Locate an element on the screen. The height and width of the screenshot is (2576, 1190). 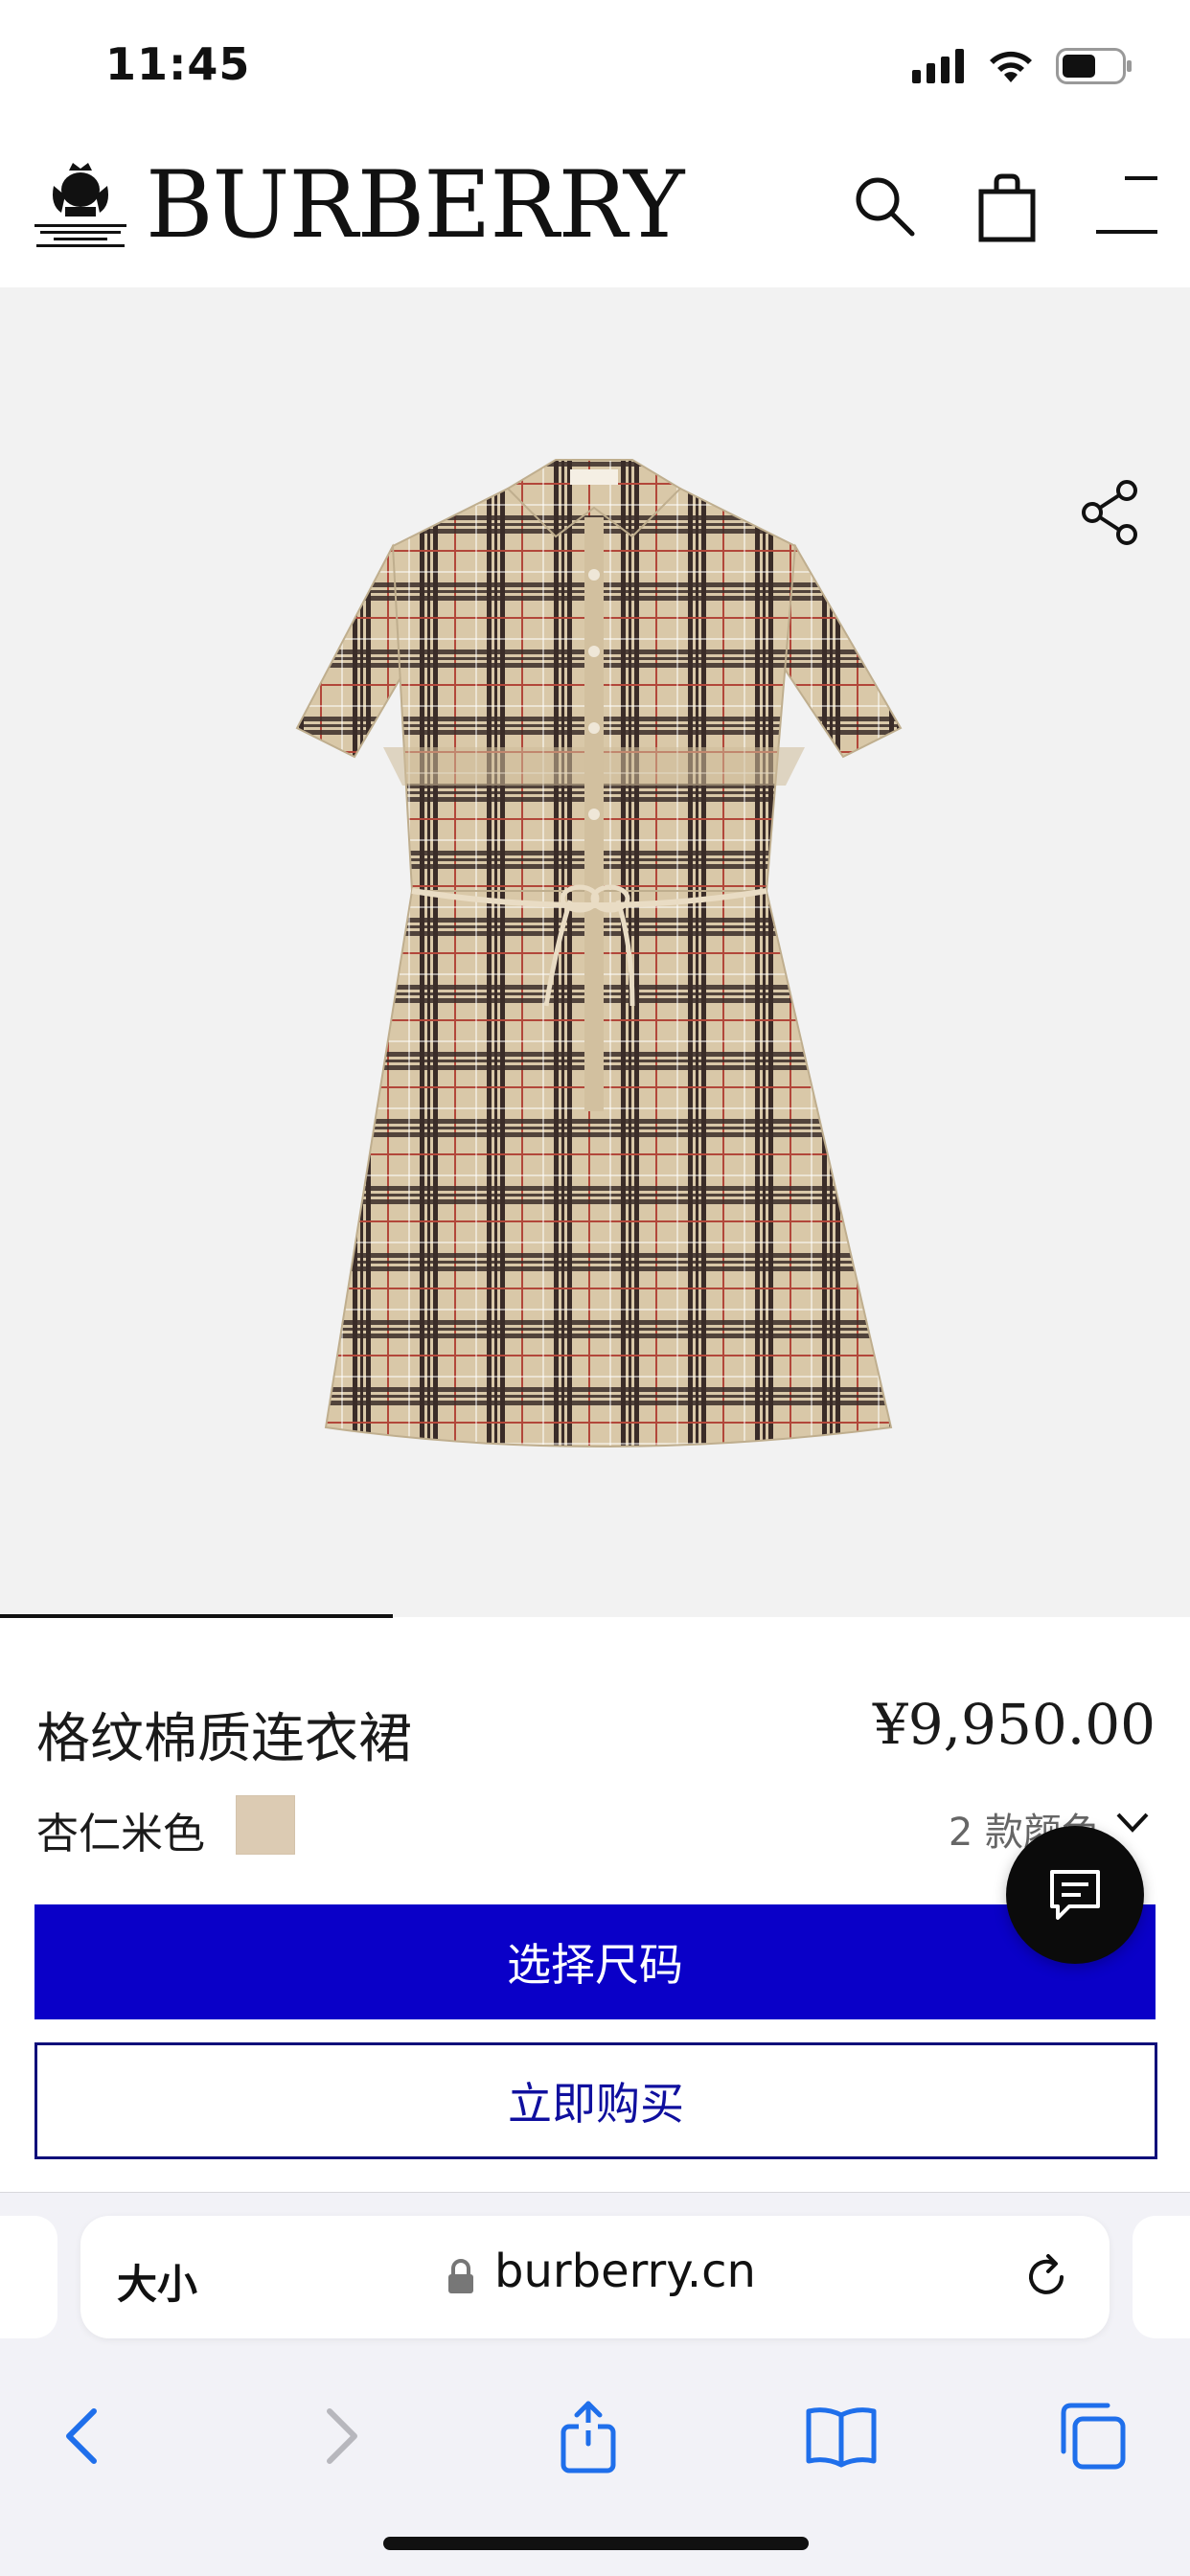
product-price: ¥9,950.00 is located at coordinates (1014, 1724).